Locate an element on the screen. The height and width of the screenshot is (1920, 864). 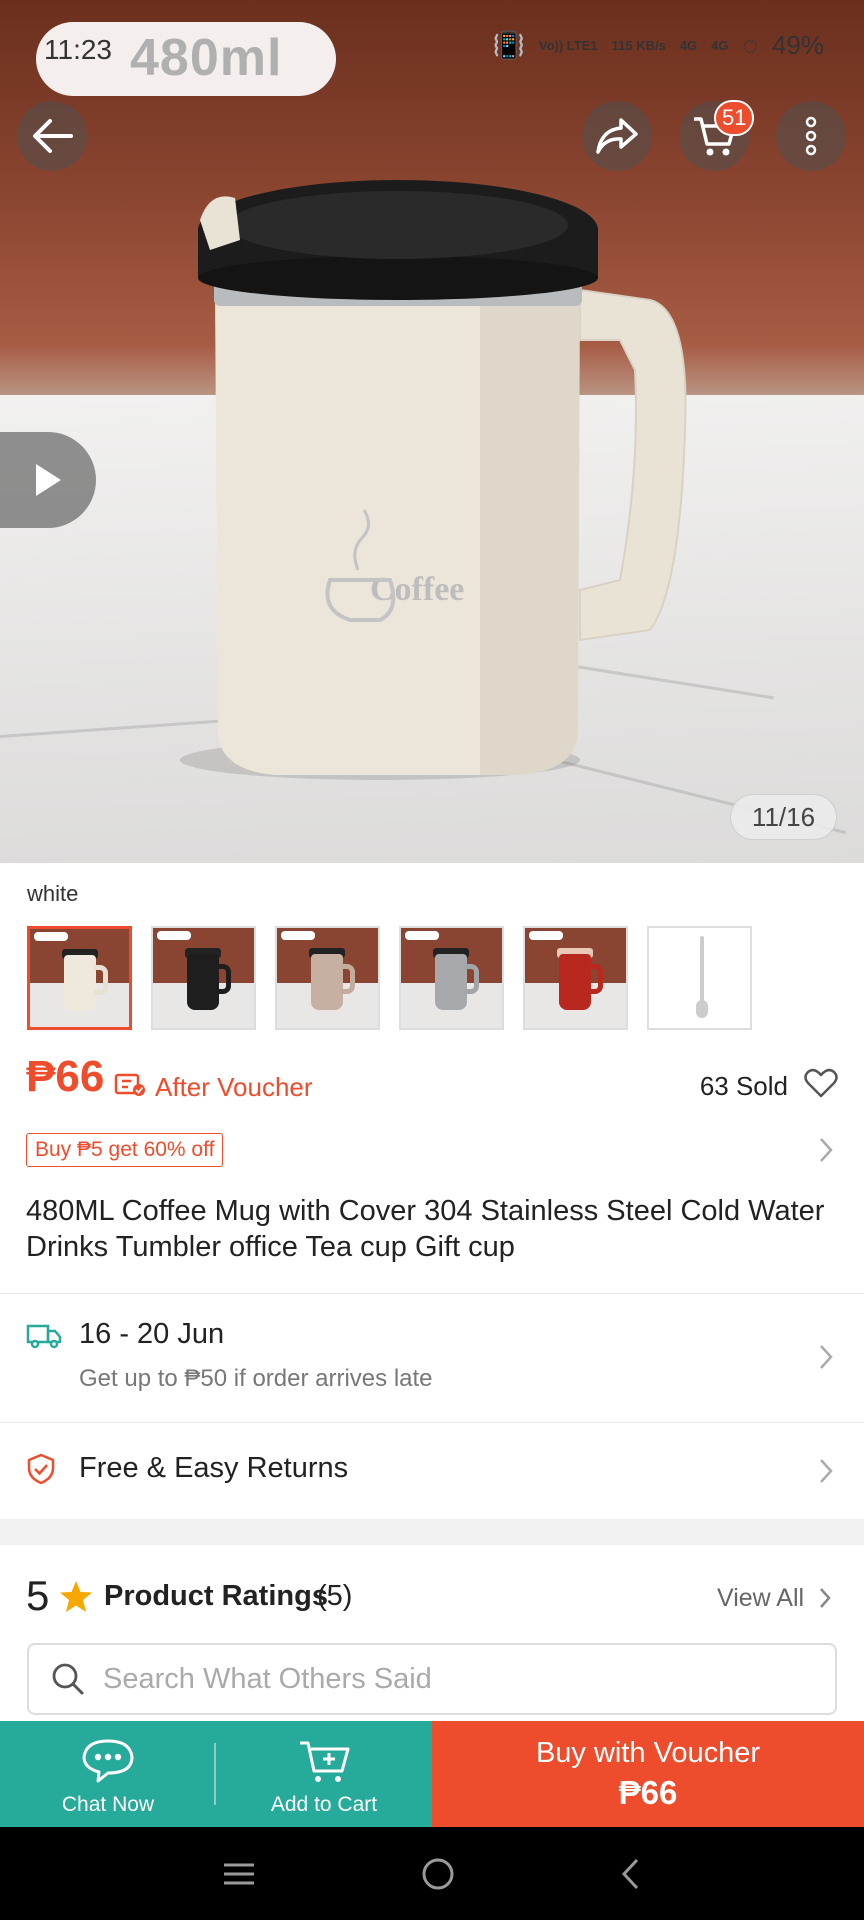
variant-thumbnails is located at coordinates (389, 978).